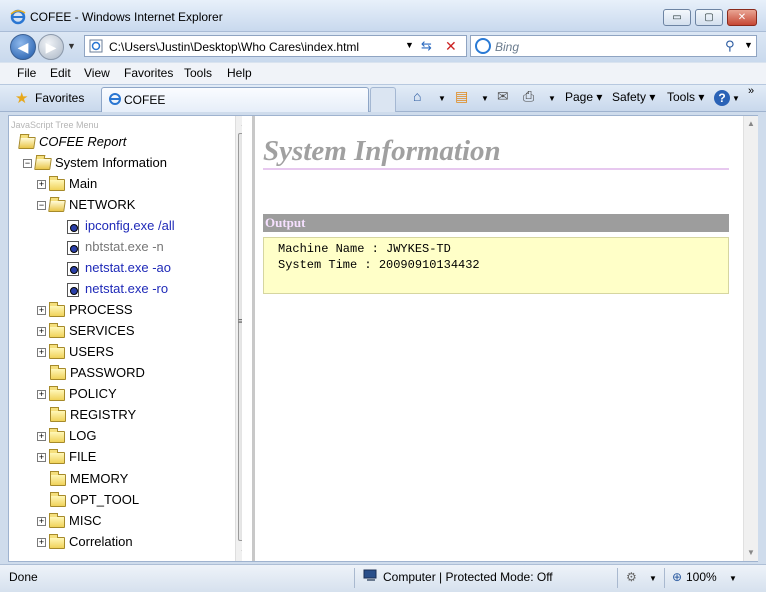  What do you see at coordinates (60, 73) in the screenshot?
I see `menu-edit: Edit` at bounding box center [60, 73].